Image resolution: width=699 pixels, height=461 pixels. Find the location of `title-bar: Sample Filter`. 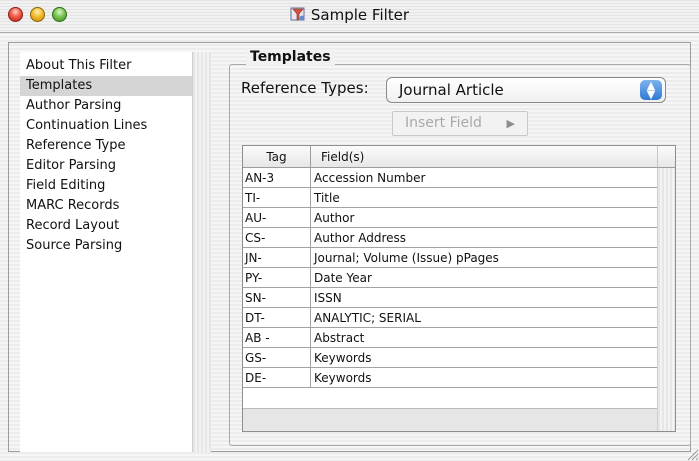

title-bar: Sample Filter is located at coordinates (349, 16).